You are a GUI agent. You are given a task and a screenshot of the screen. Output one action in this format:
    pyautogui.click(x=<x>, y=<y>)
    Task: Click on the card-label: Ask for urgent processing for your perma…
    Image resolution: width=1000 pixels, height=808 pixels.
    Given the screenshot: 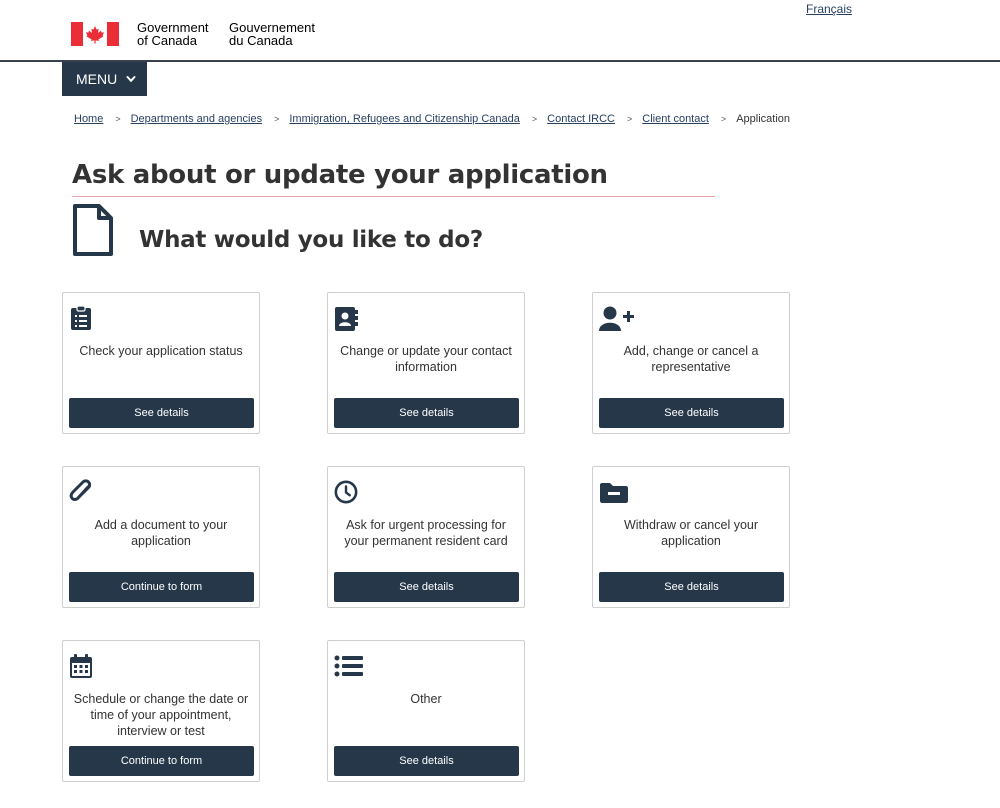 What is the action you would take?
    pyautogui.click(x=426, y=533)
    